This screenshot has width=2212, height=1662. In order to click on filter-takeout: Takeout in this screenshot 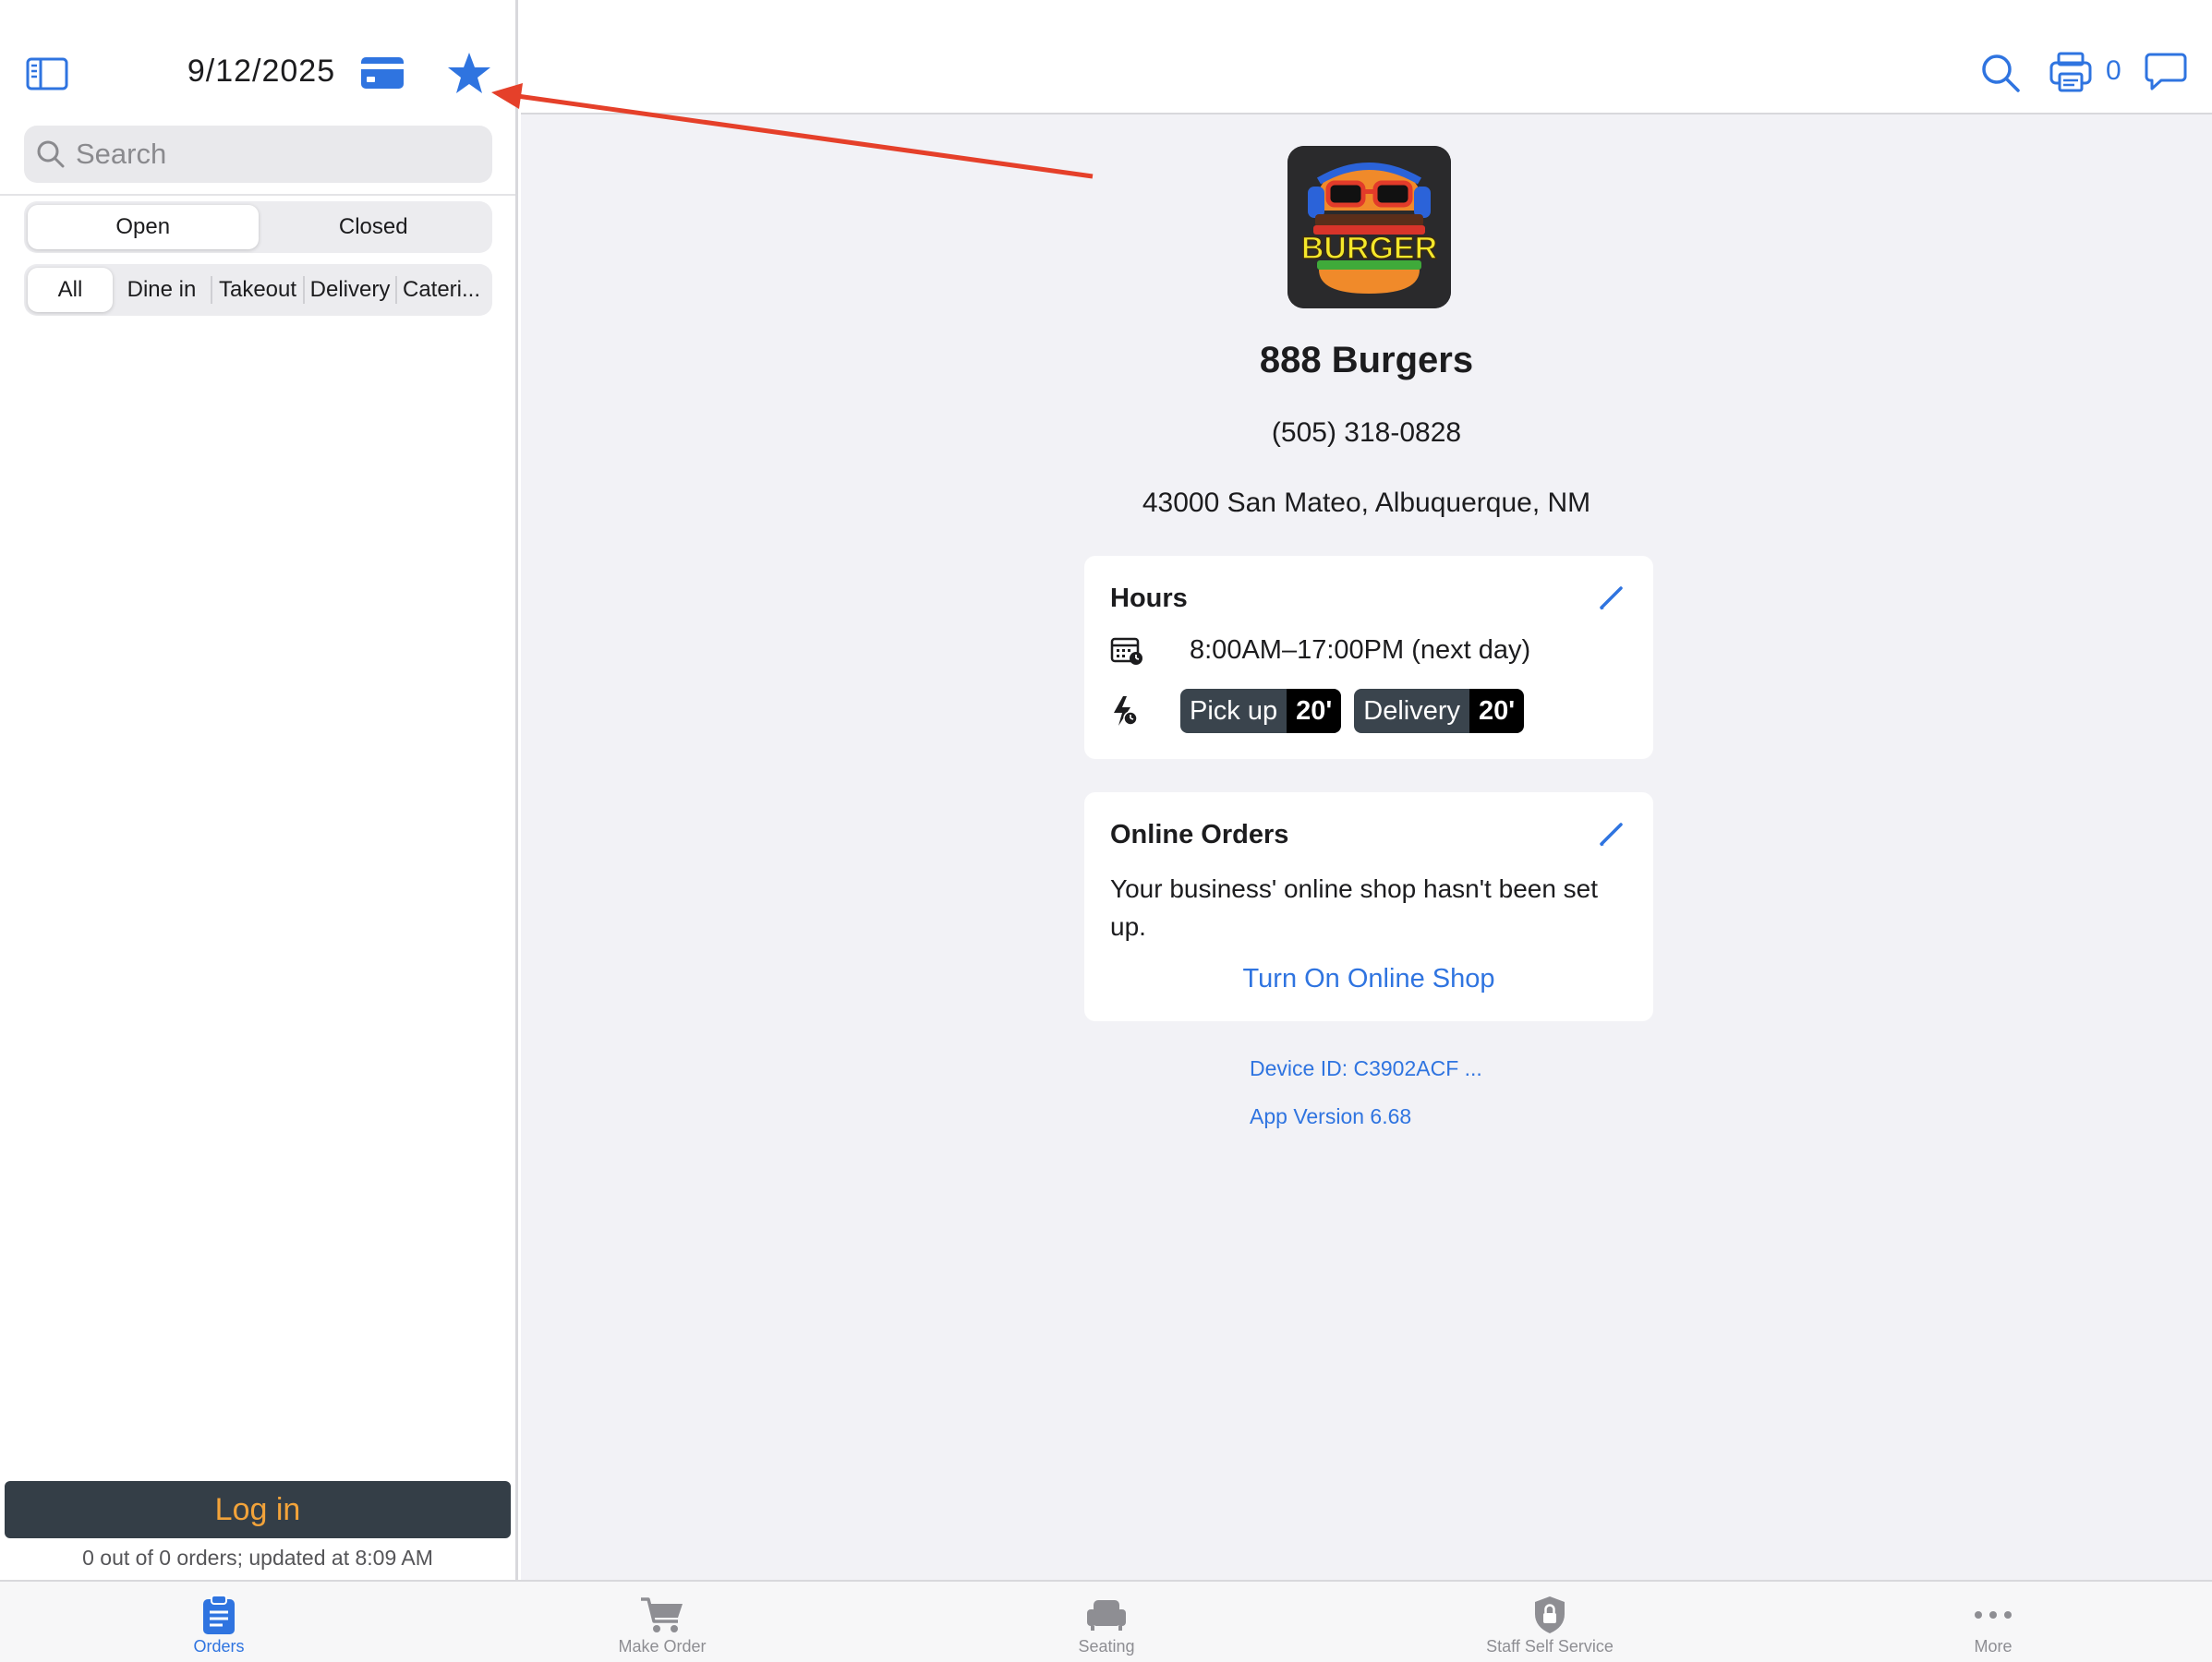, I will do `click(257, 290)`.